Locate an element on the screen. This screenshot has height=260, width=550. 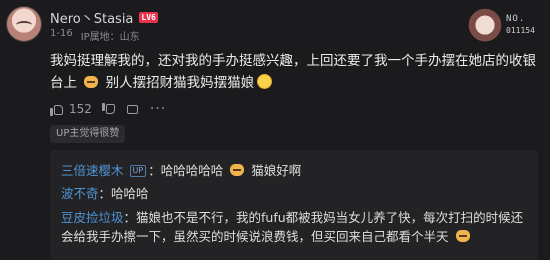
level-badge: LV6 is located at coordinates (148, 17).